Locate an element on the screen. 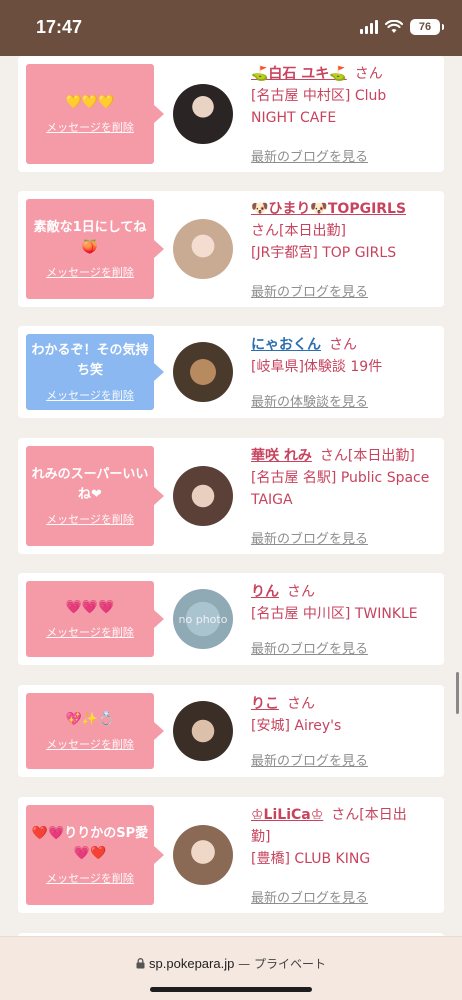 This screenshot has height=1000, width=462. profile-name-link: ♔LiLiCa♔ is located at coordinates (287, 815).